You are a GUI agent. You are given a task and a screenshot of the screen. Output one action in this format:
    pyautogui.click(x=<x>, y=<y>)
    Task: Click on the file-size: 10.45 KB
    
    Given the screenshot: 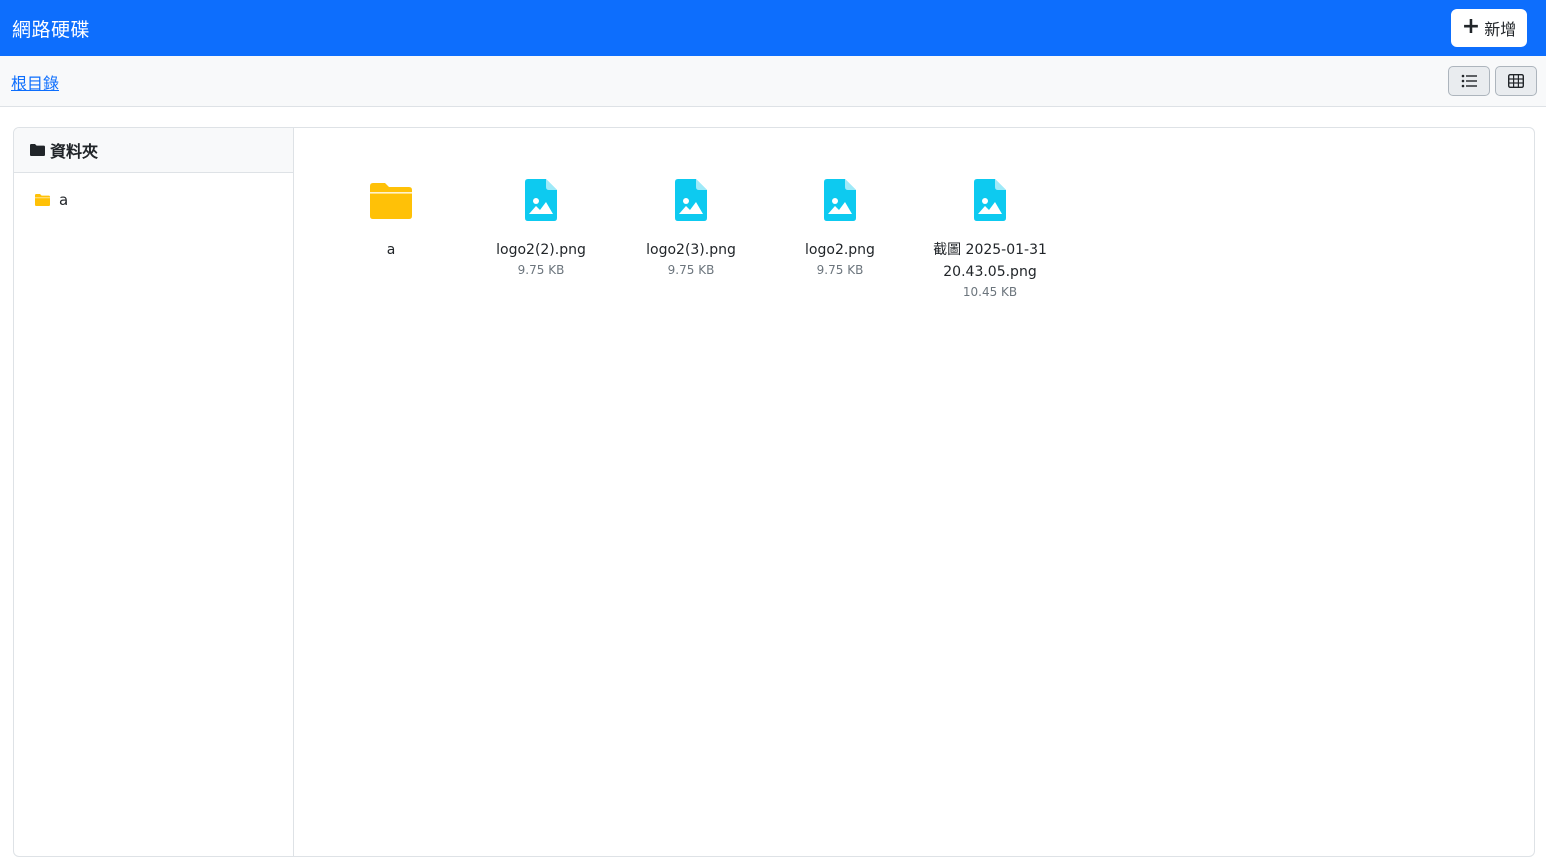 What is the action you would take?
    pyautogui.click(x=990, y=292)
    